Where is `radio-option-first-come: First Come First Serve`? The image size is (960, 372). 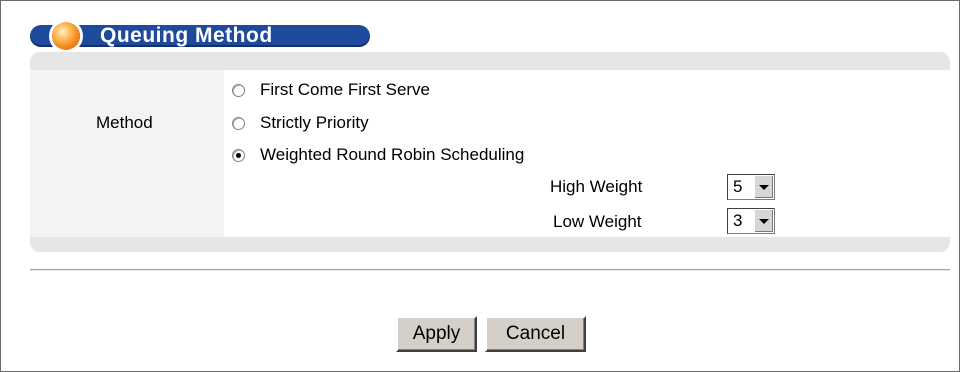 radio-option-first-come: First Come First Serve is located at coordinates (331, 90).